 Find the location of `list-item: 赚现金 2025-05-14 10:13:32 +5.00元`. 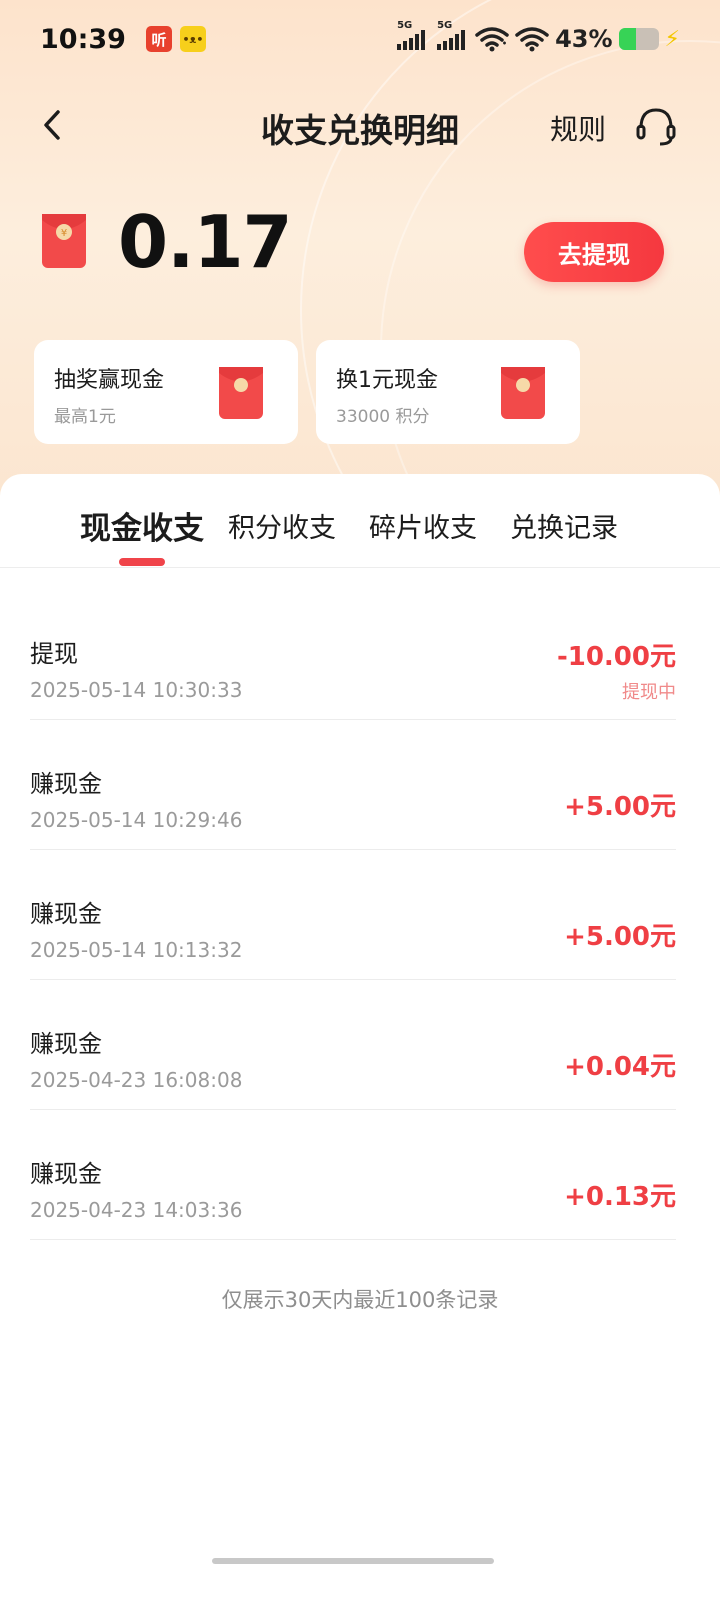

list-item: 赚现金 2025-05-14 10:13:32 +5.00元 is located at coordinates (353, 915).